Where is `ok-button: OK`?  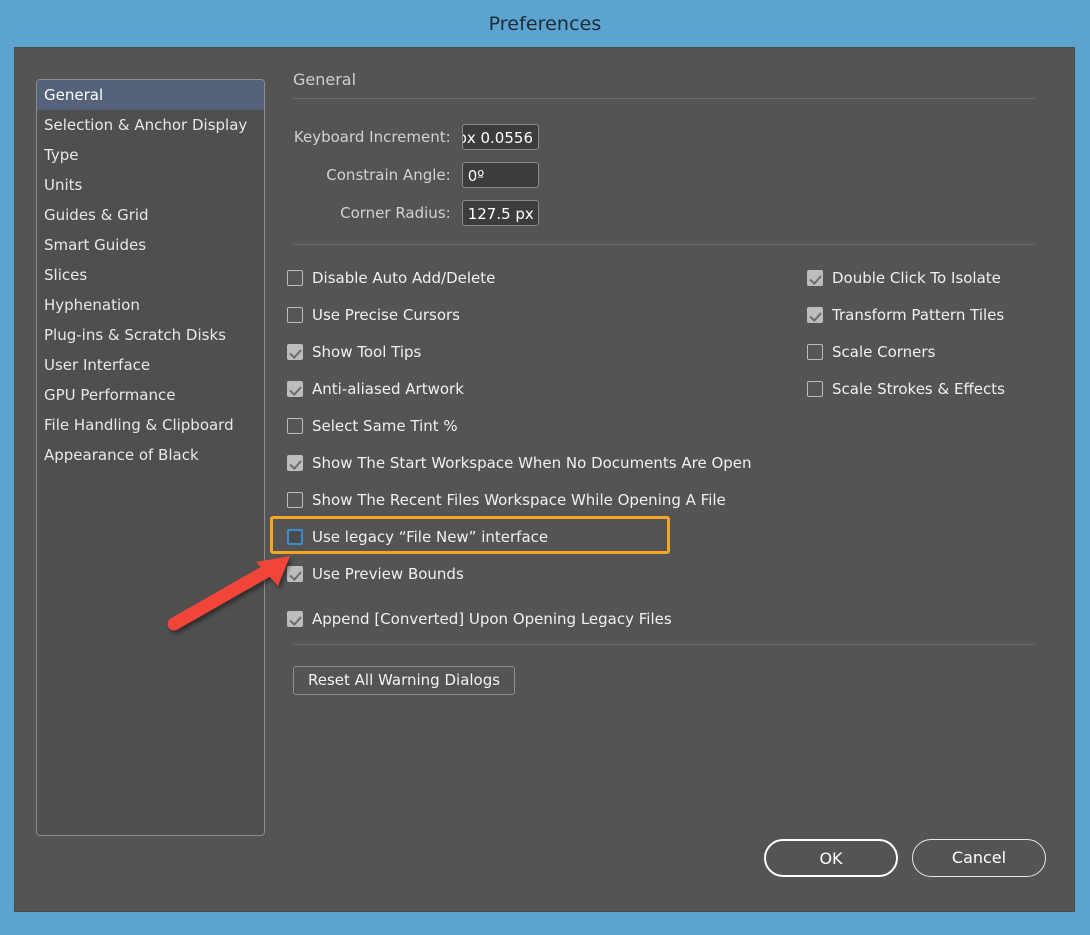
ok-button: OK is located at coordinates (831, 858).